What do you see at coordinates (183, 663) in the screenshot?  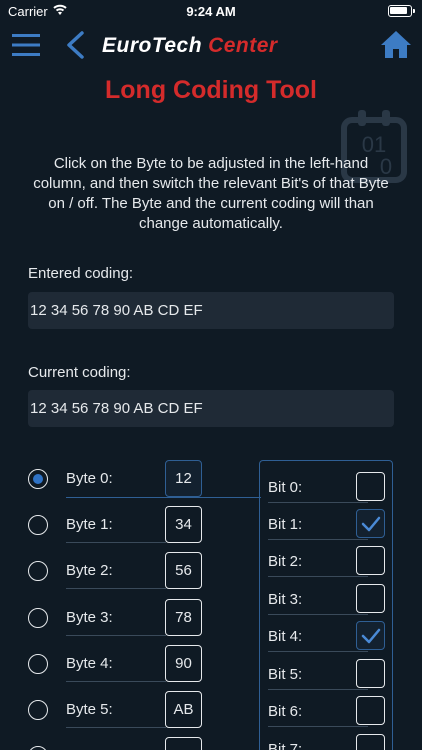 I see `byte-value: 90` at bounding box center [183, 663].